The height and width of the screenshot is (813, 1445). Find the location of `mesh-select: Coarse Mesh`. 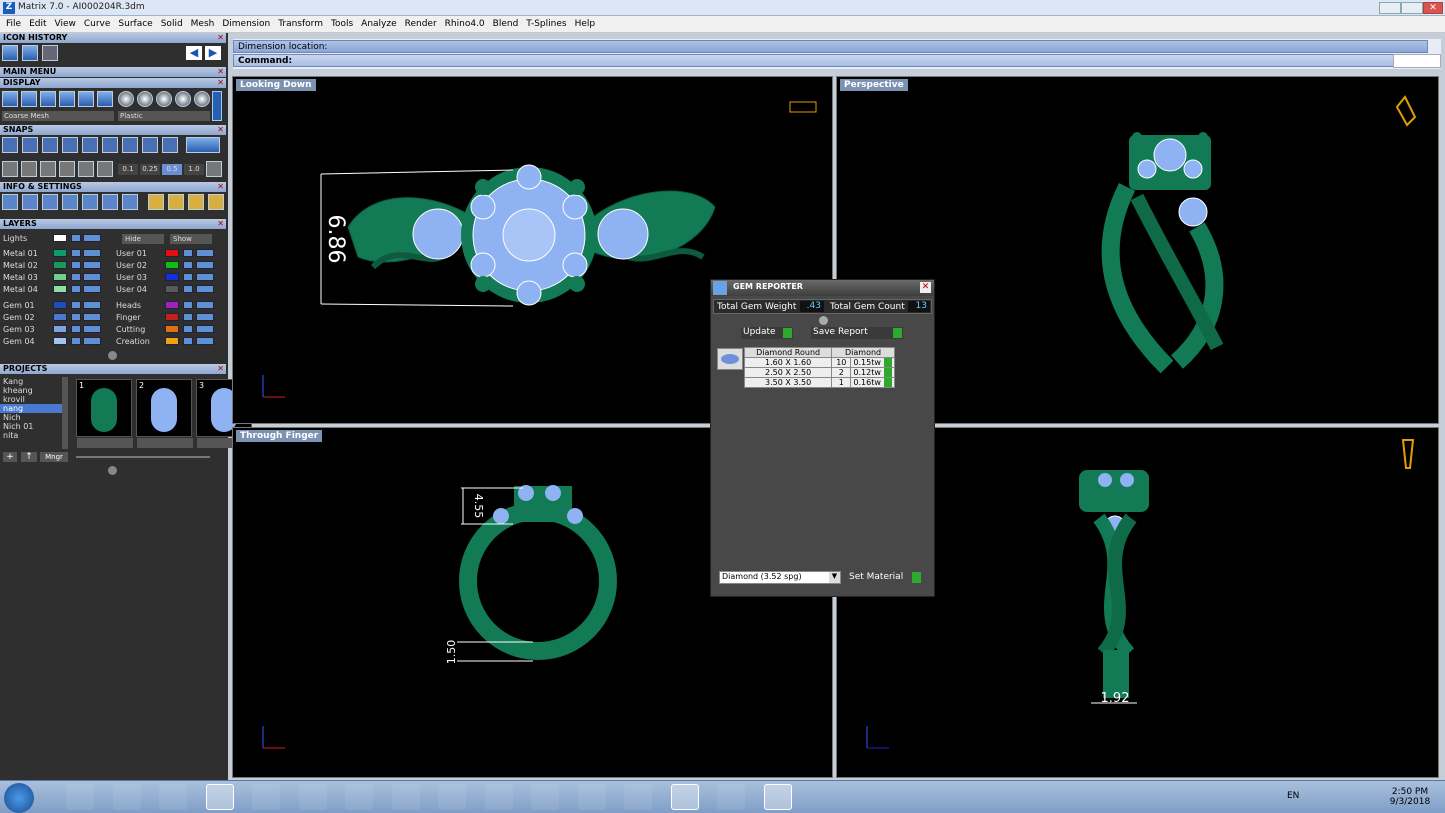

mesh-select: Coarse Mesh is located at coordinates (58, 116).